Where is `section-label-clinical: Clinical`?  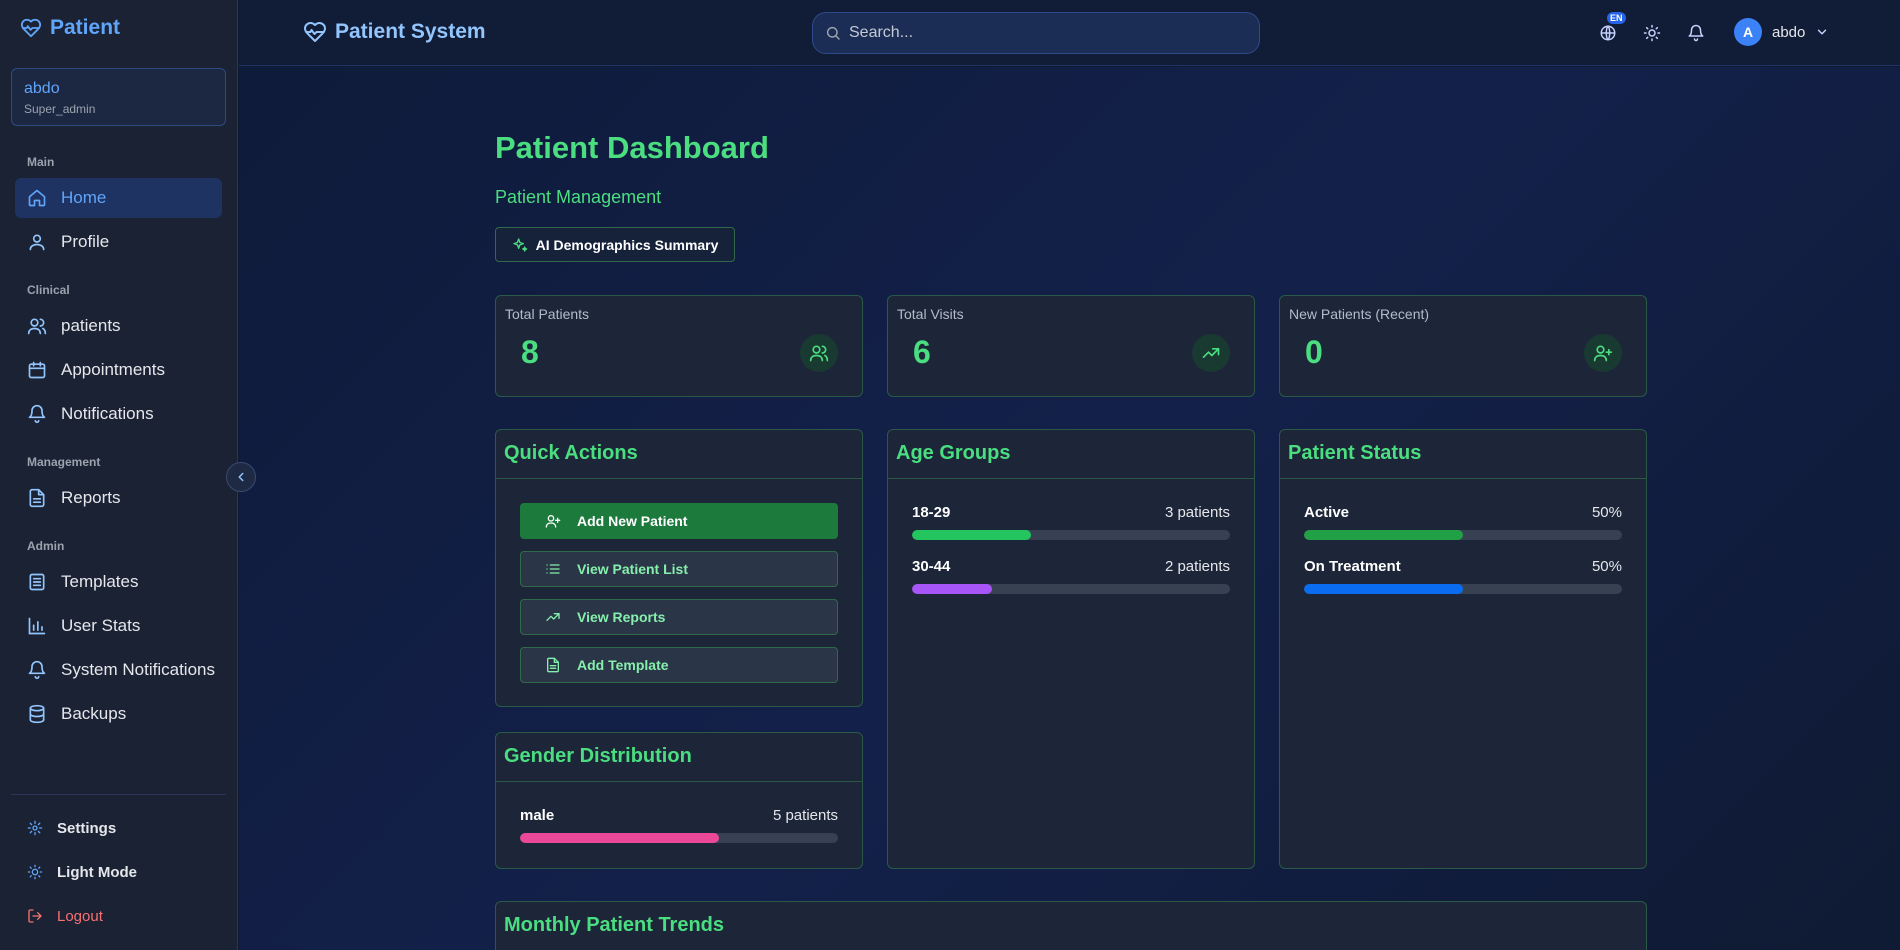
section-label-clinical: Clinical is located at coordinates (48, 290).